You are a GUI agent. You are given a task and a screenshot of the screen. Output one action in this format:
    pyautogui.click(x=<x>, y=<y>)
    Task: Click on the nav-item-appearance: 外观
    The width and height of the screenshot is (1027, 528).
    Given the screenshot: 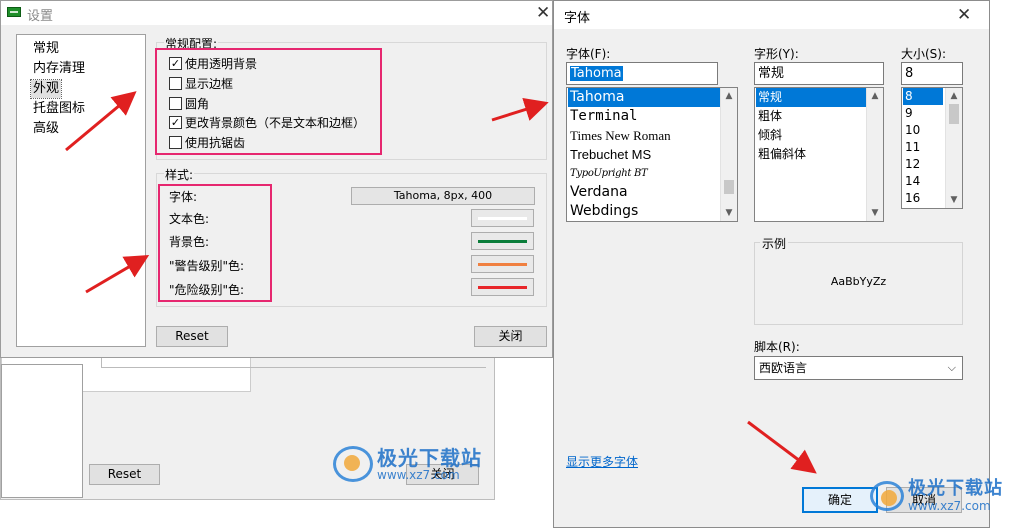 What is the action you would take?
    pyautogui.click(x=46, y=89)
    